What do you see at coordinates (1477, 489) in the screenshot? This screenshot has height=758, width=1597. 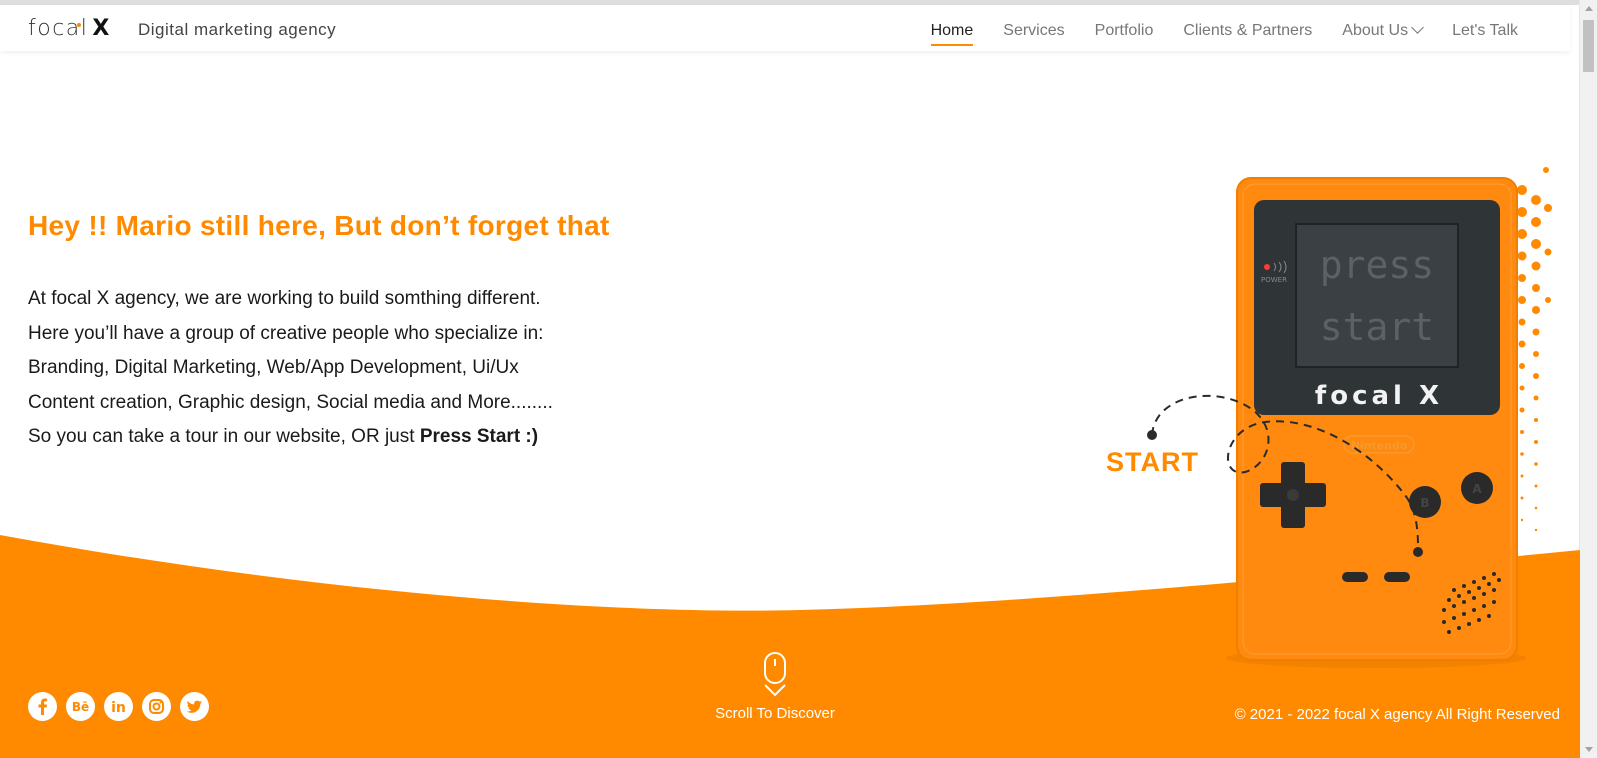 I see `svg-text: A` at bounding box center [1477, 489].